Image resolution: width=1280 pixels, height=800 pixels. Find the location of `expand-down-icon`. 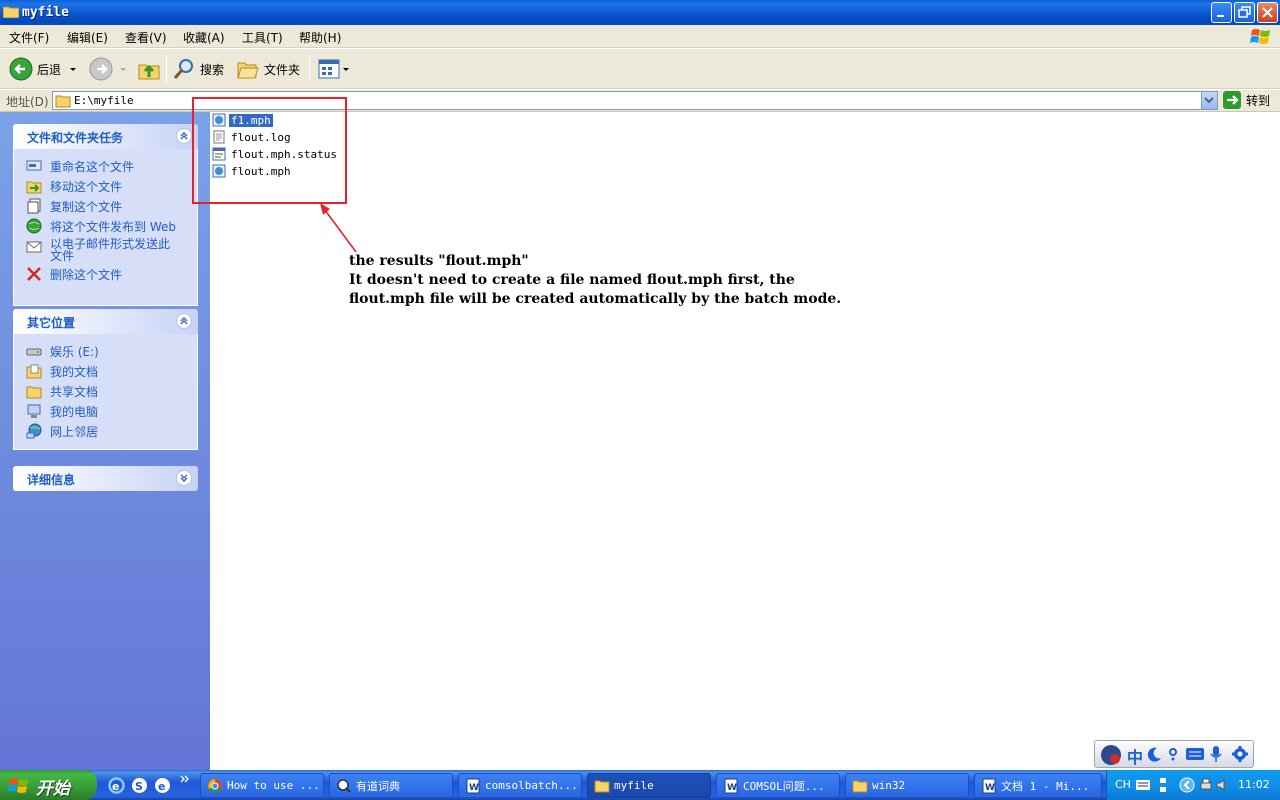

expand-down-icon is located at coordinates (184, 478).